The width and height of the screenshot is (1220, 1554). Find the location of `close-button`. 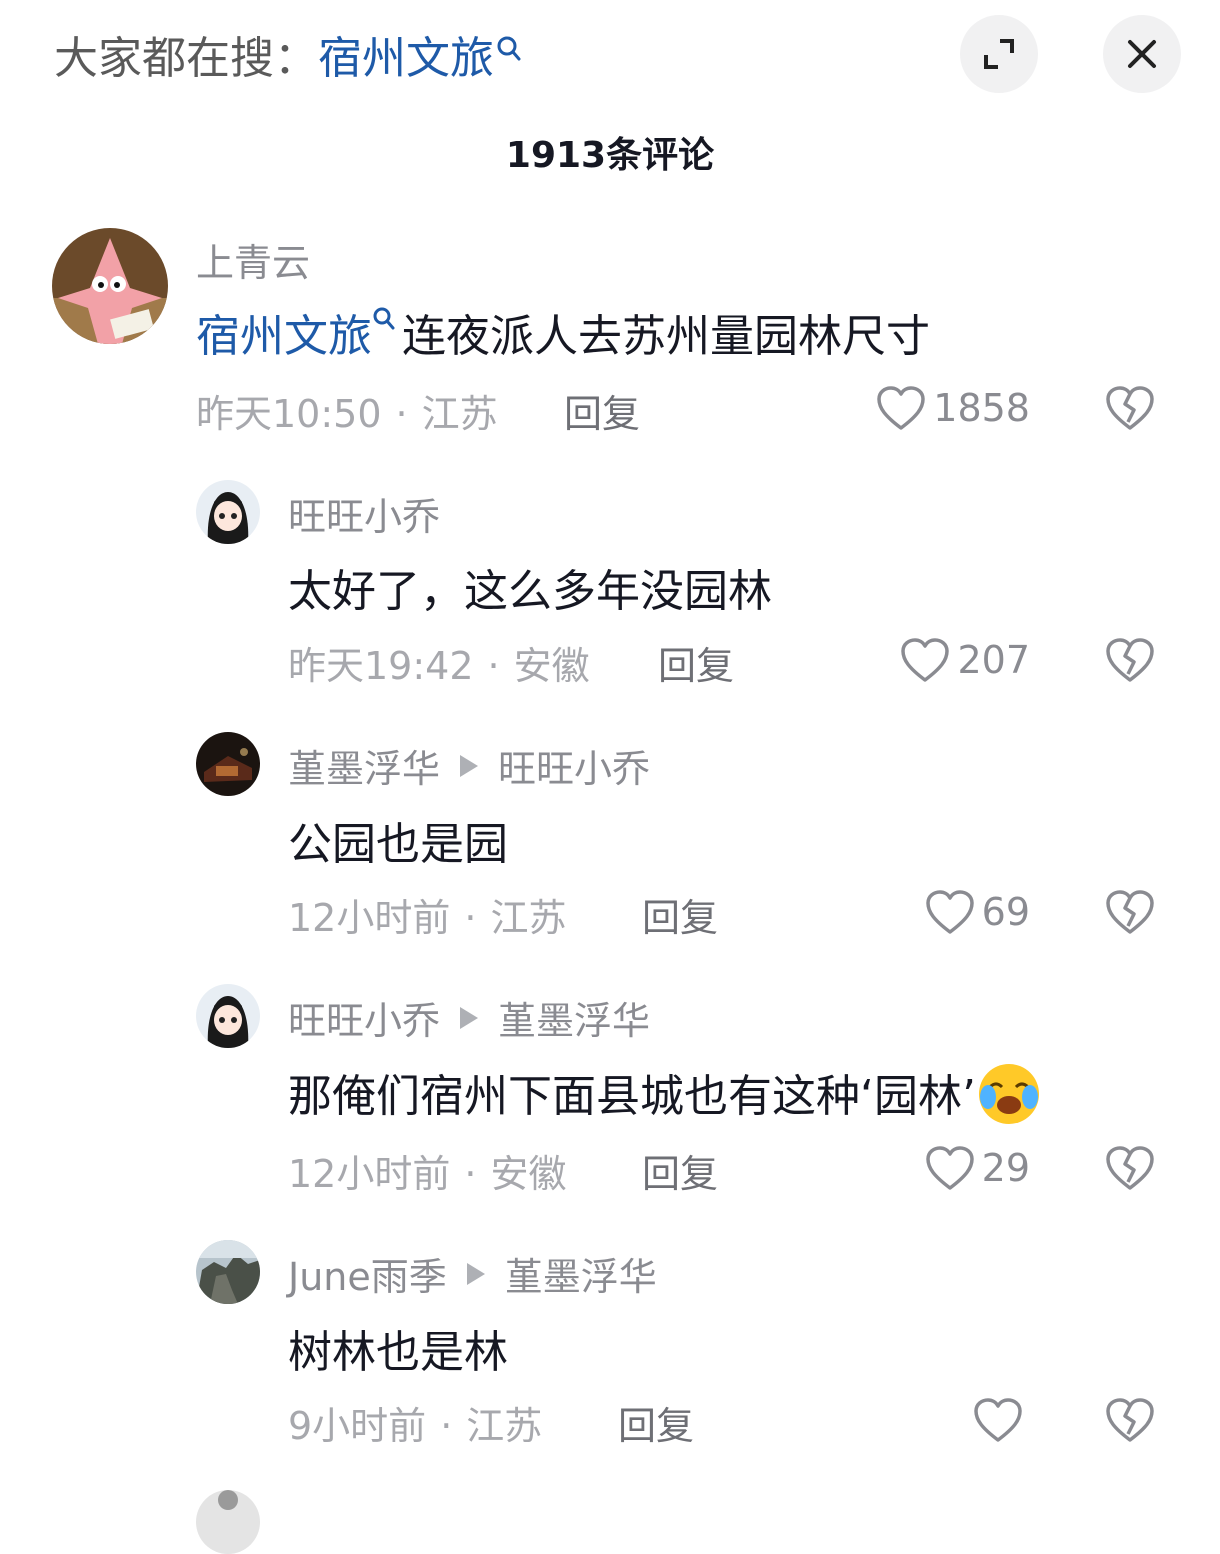

close-button is located at coordinates (1142, 54).